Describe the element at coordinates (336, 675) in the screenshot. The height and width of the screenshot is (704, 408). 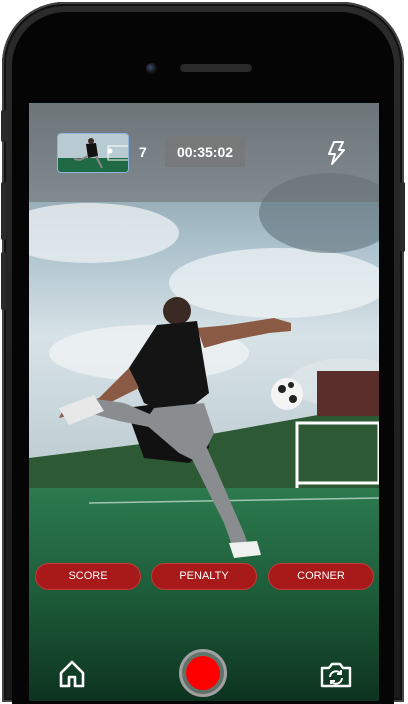
I see `switch-camera-icon` at that location.